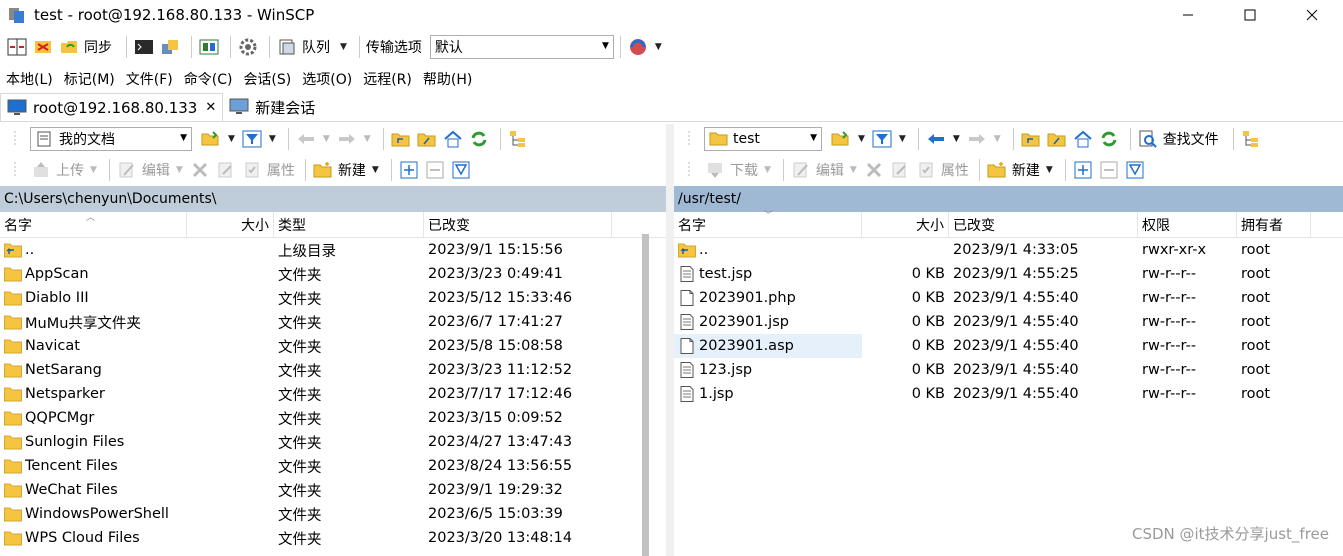 The image size is (1343, 556). What do you see at coordinates (638, 47) in the screenshot?
I see `reconnect-icon` at bounding box center [638, 47].